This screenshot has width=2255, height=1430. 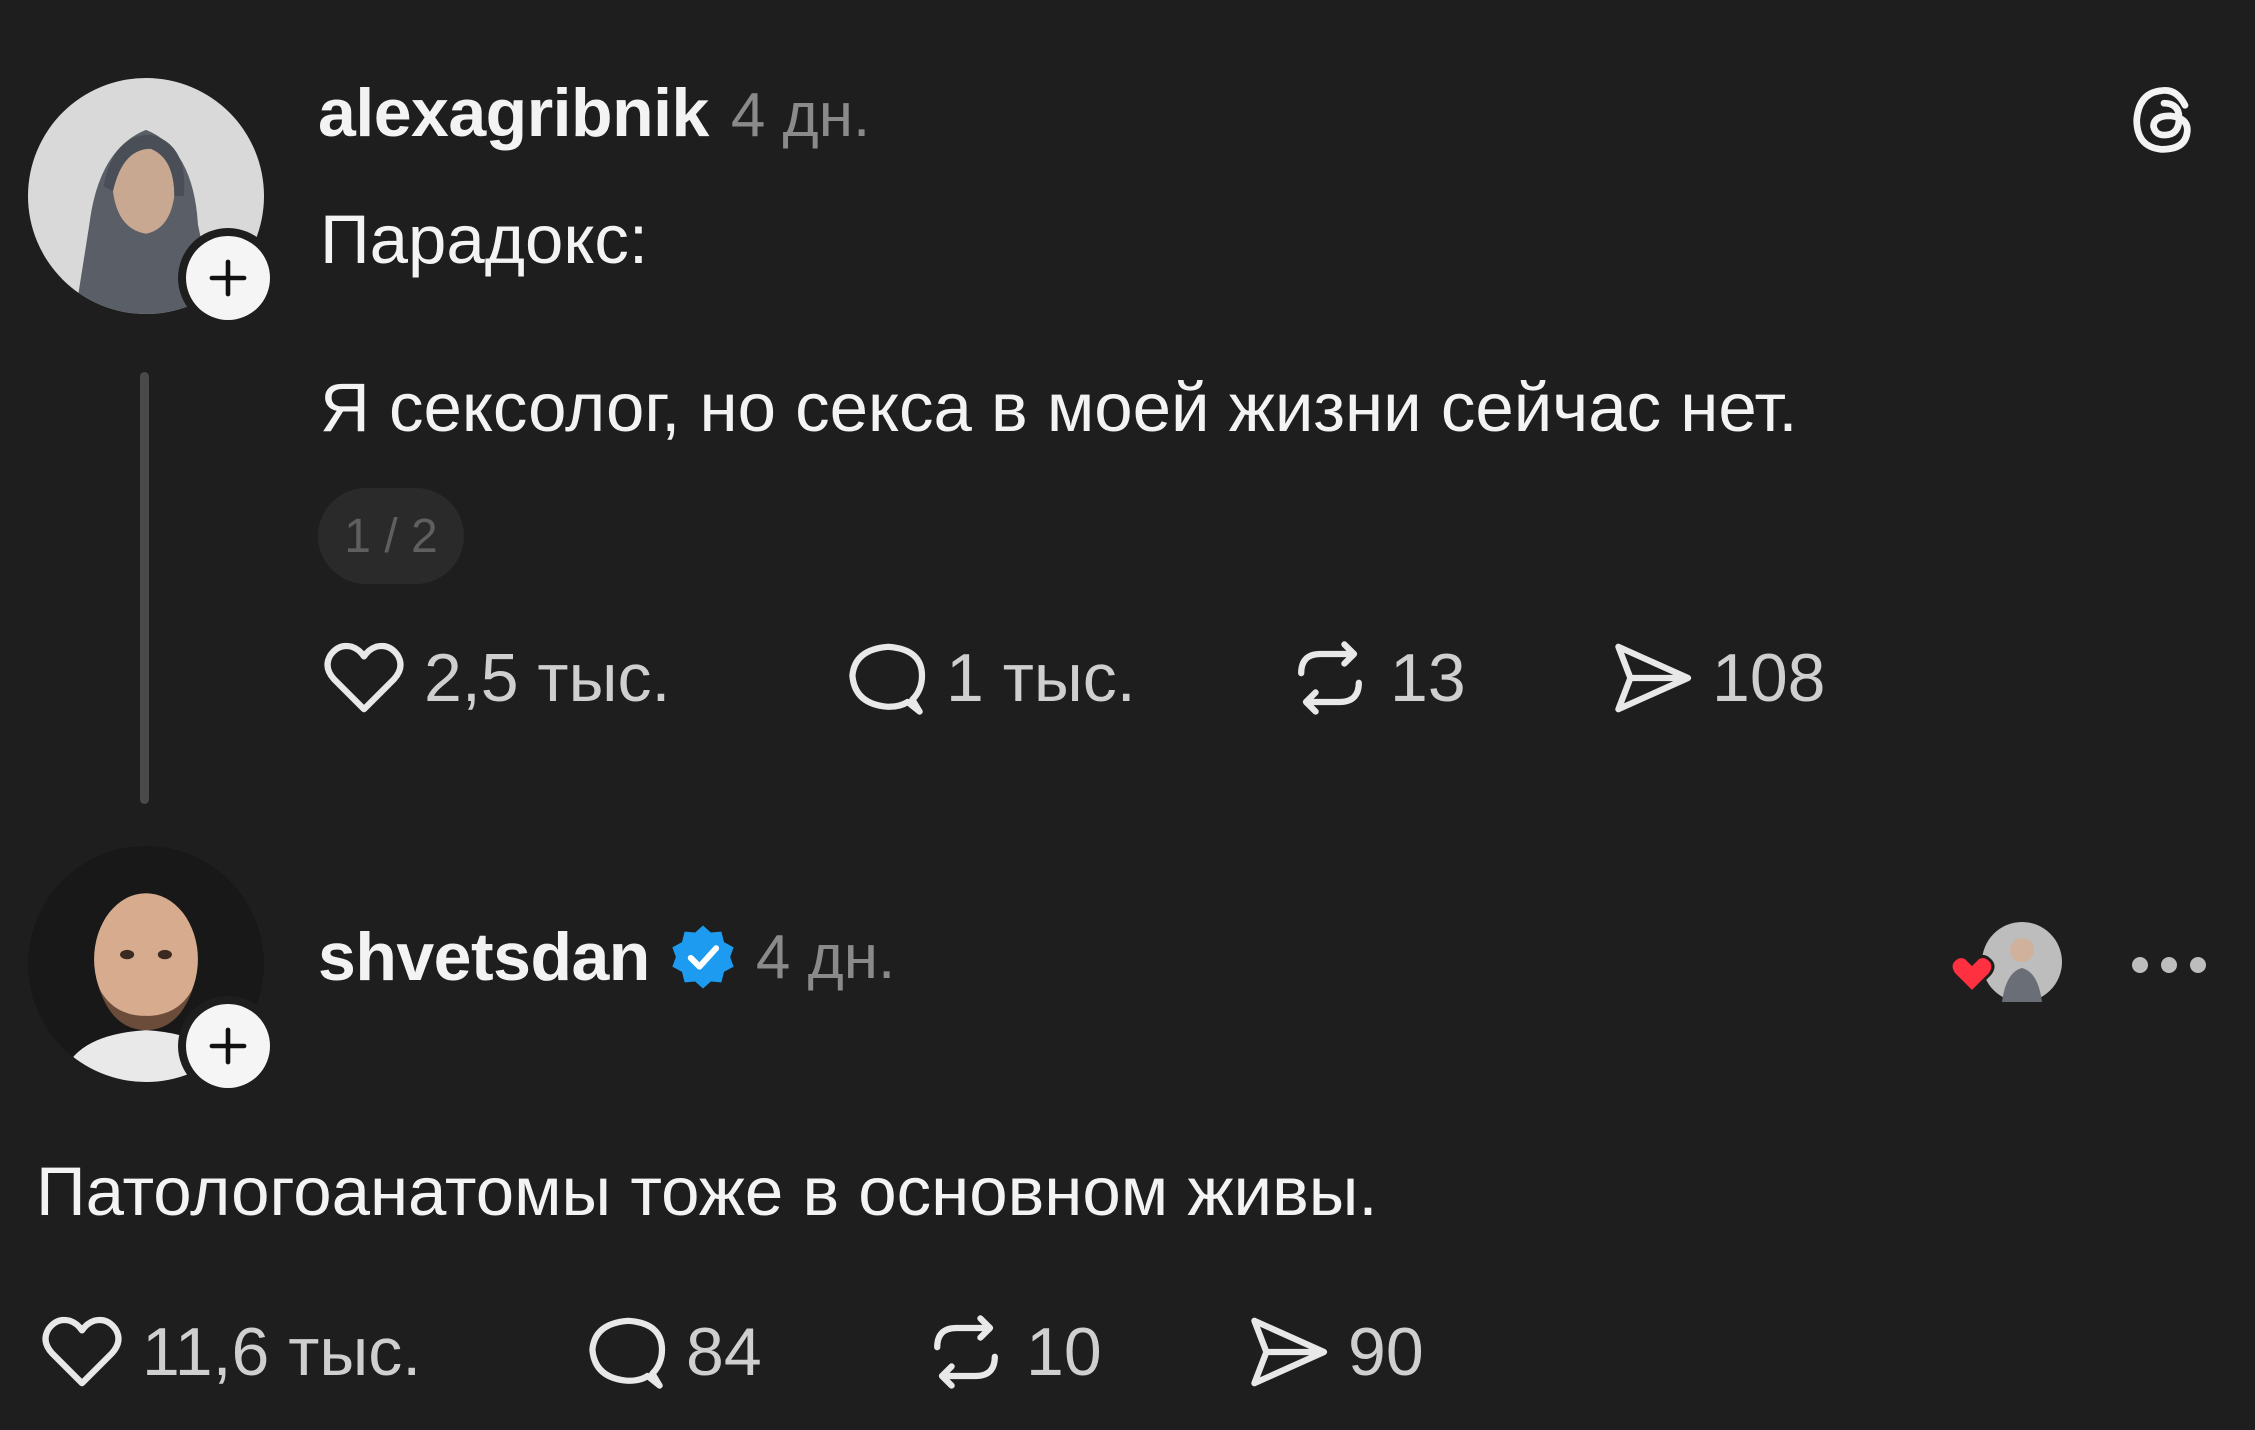 What do you see at coordinates (1064, 1352) in the screenshot?
I see `repost-count: 10` at bounding box center [1064, 1352].